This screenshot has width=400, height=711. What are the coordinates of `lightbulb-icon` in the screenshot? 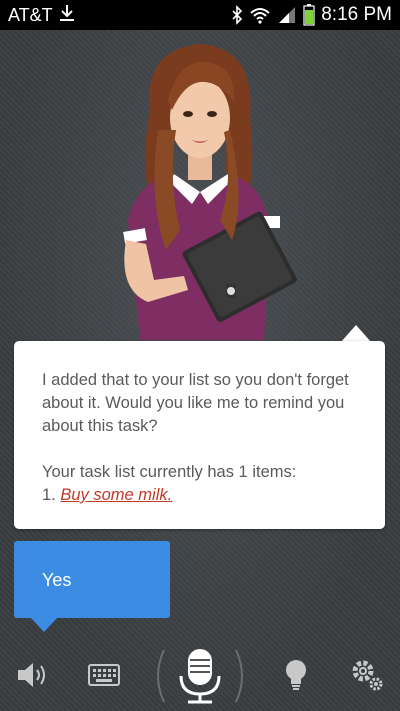 It's located at (296, 675).